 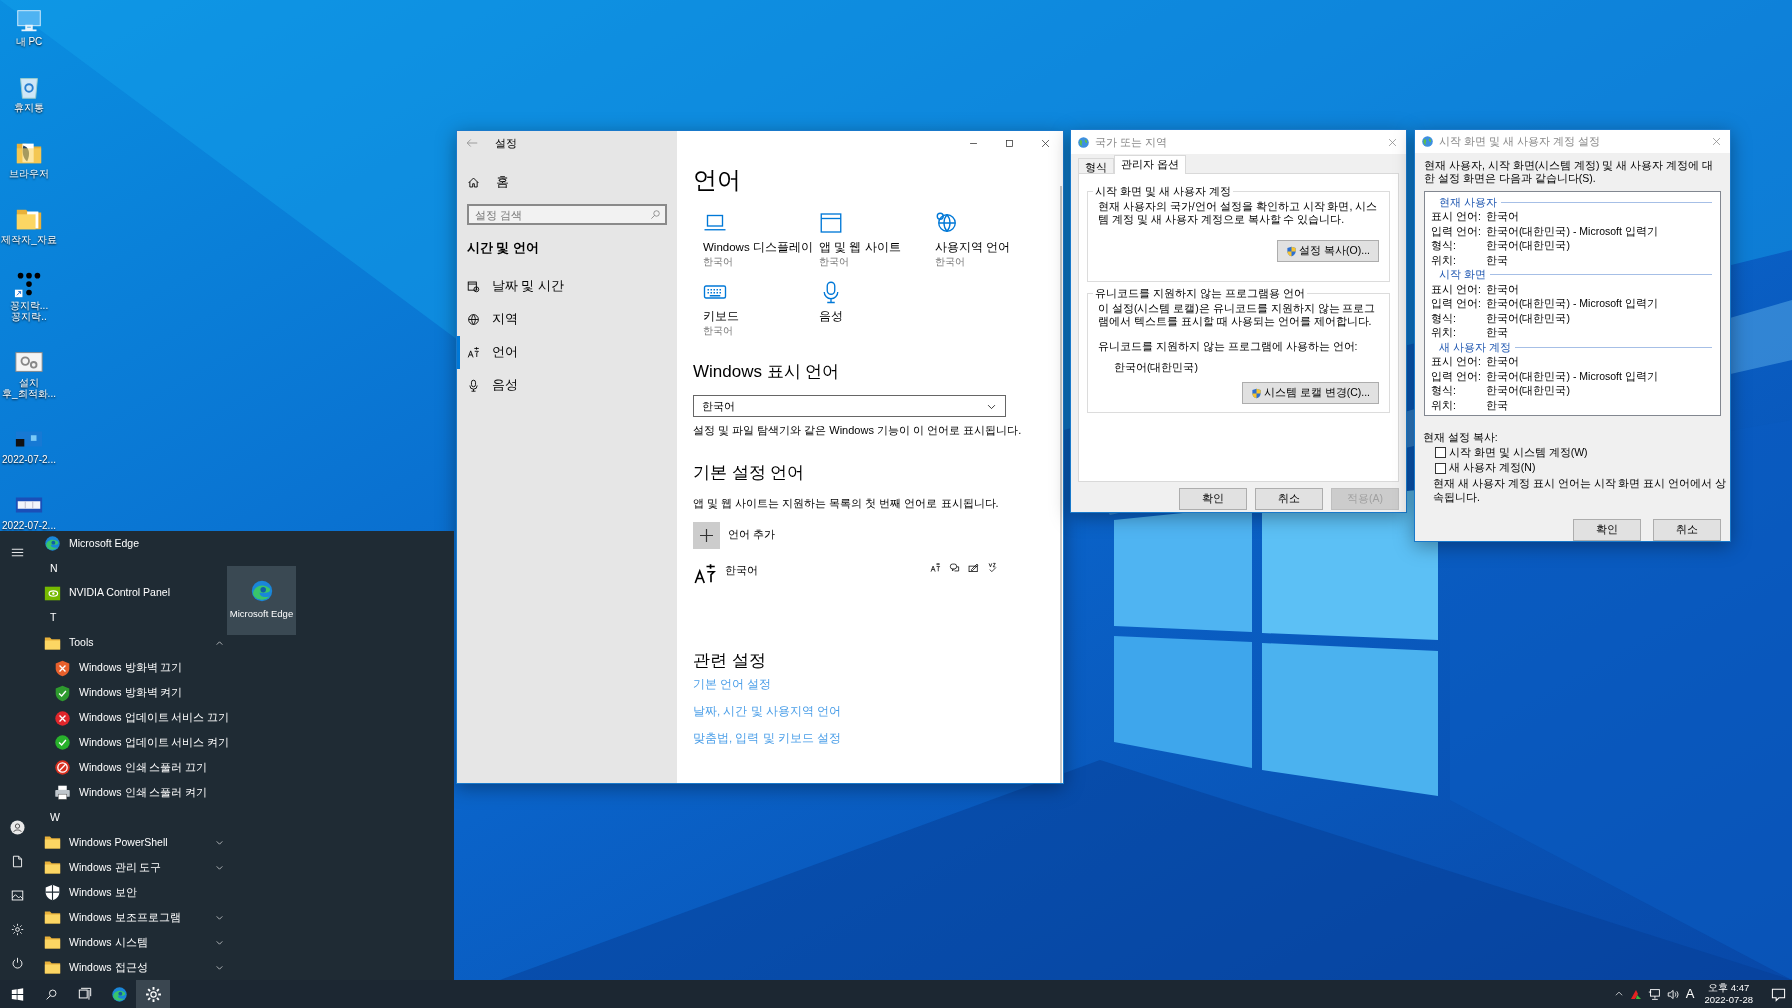 What do you see at coordinates (1150, 164) in the screenshot?
I see `tab: 관리자 옵션` at bounding box center [1150, 164].